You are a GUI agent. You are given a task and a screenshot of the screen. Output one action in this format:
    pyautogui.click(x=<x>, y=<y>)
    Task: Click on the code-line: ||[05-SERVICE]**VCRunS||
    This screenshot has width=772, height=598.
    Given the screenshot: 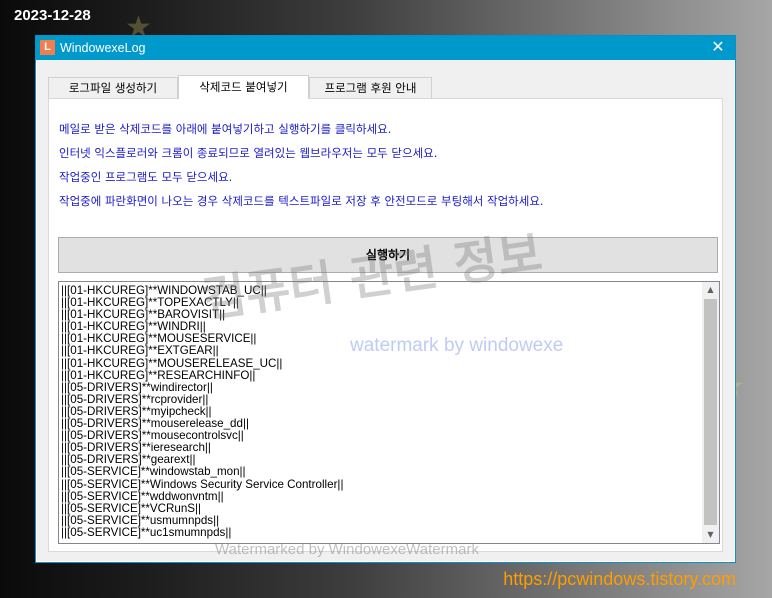 What is the action you would take?
    pyautogui.click(x=131, y=508)
    